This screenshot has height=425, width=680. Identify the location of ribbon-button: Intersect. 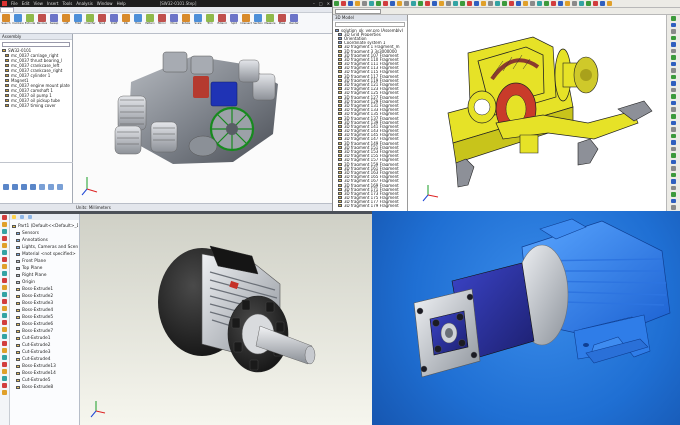
(246, 20).